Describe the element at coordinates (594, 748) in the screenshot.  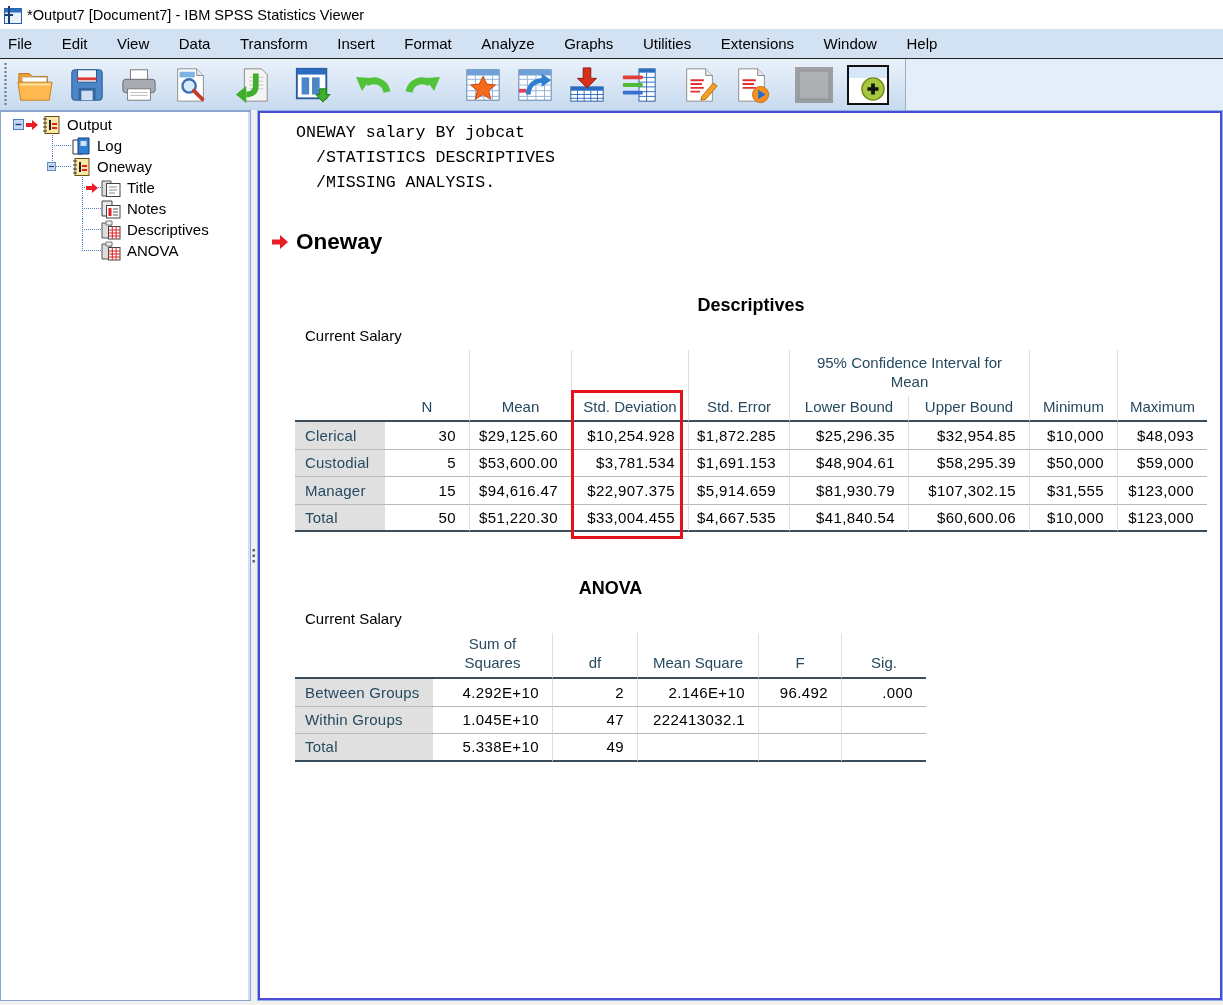
I see `table-cell: 49` at that location.